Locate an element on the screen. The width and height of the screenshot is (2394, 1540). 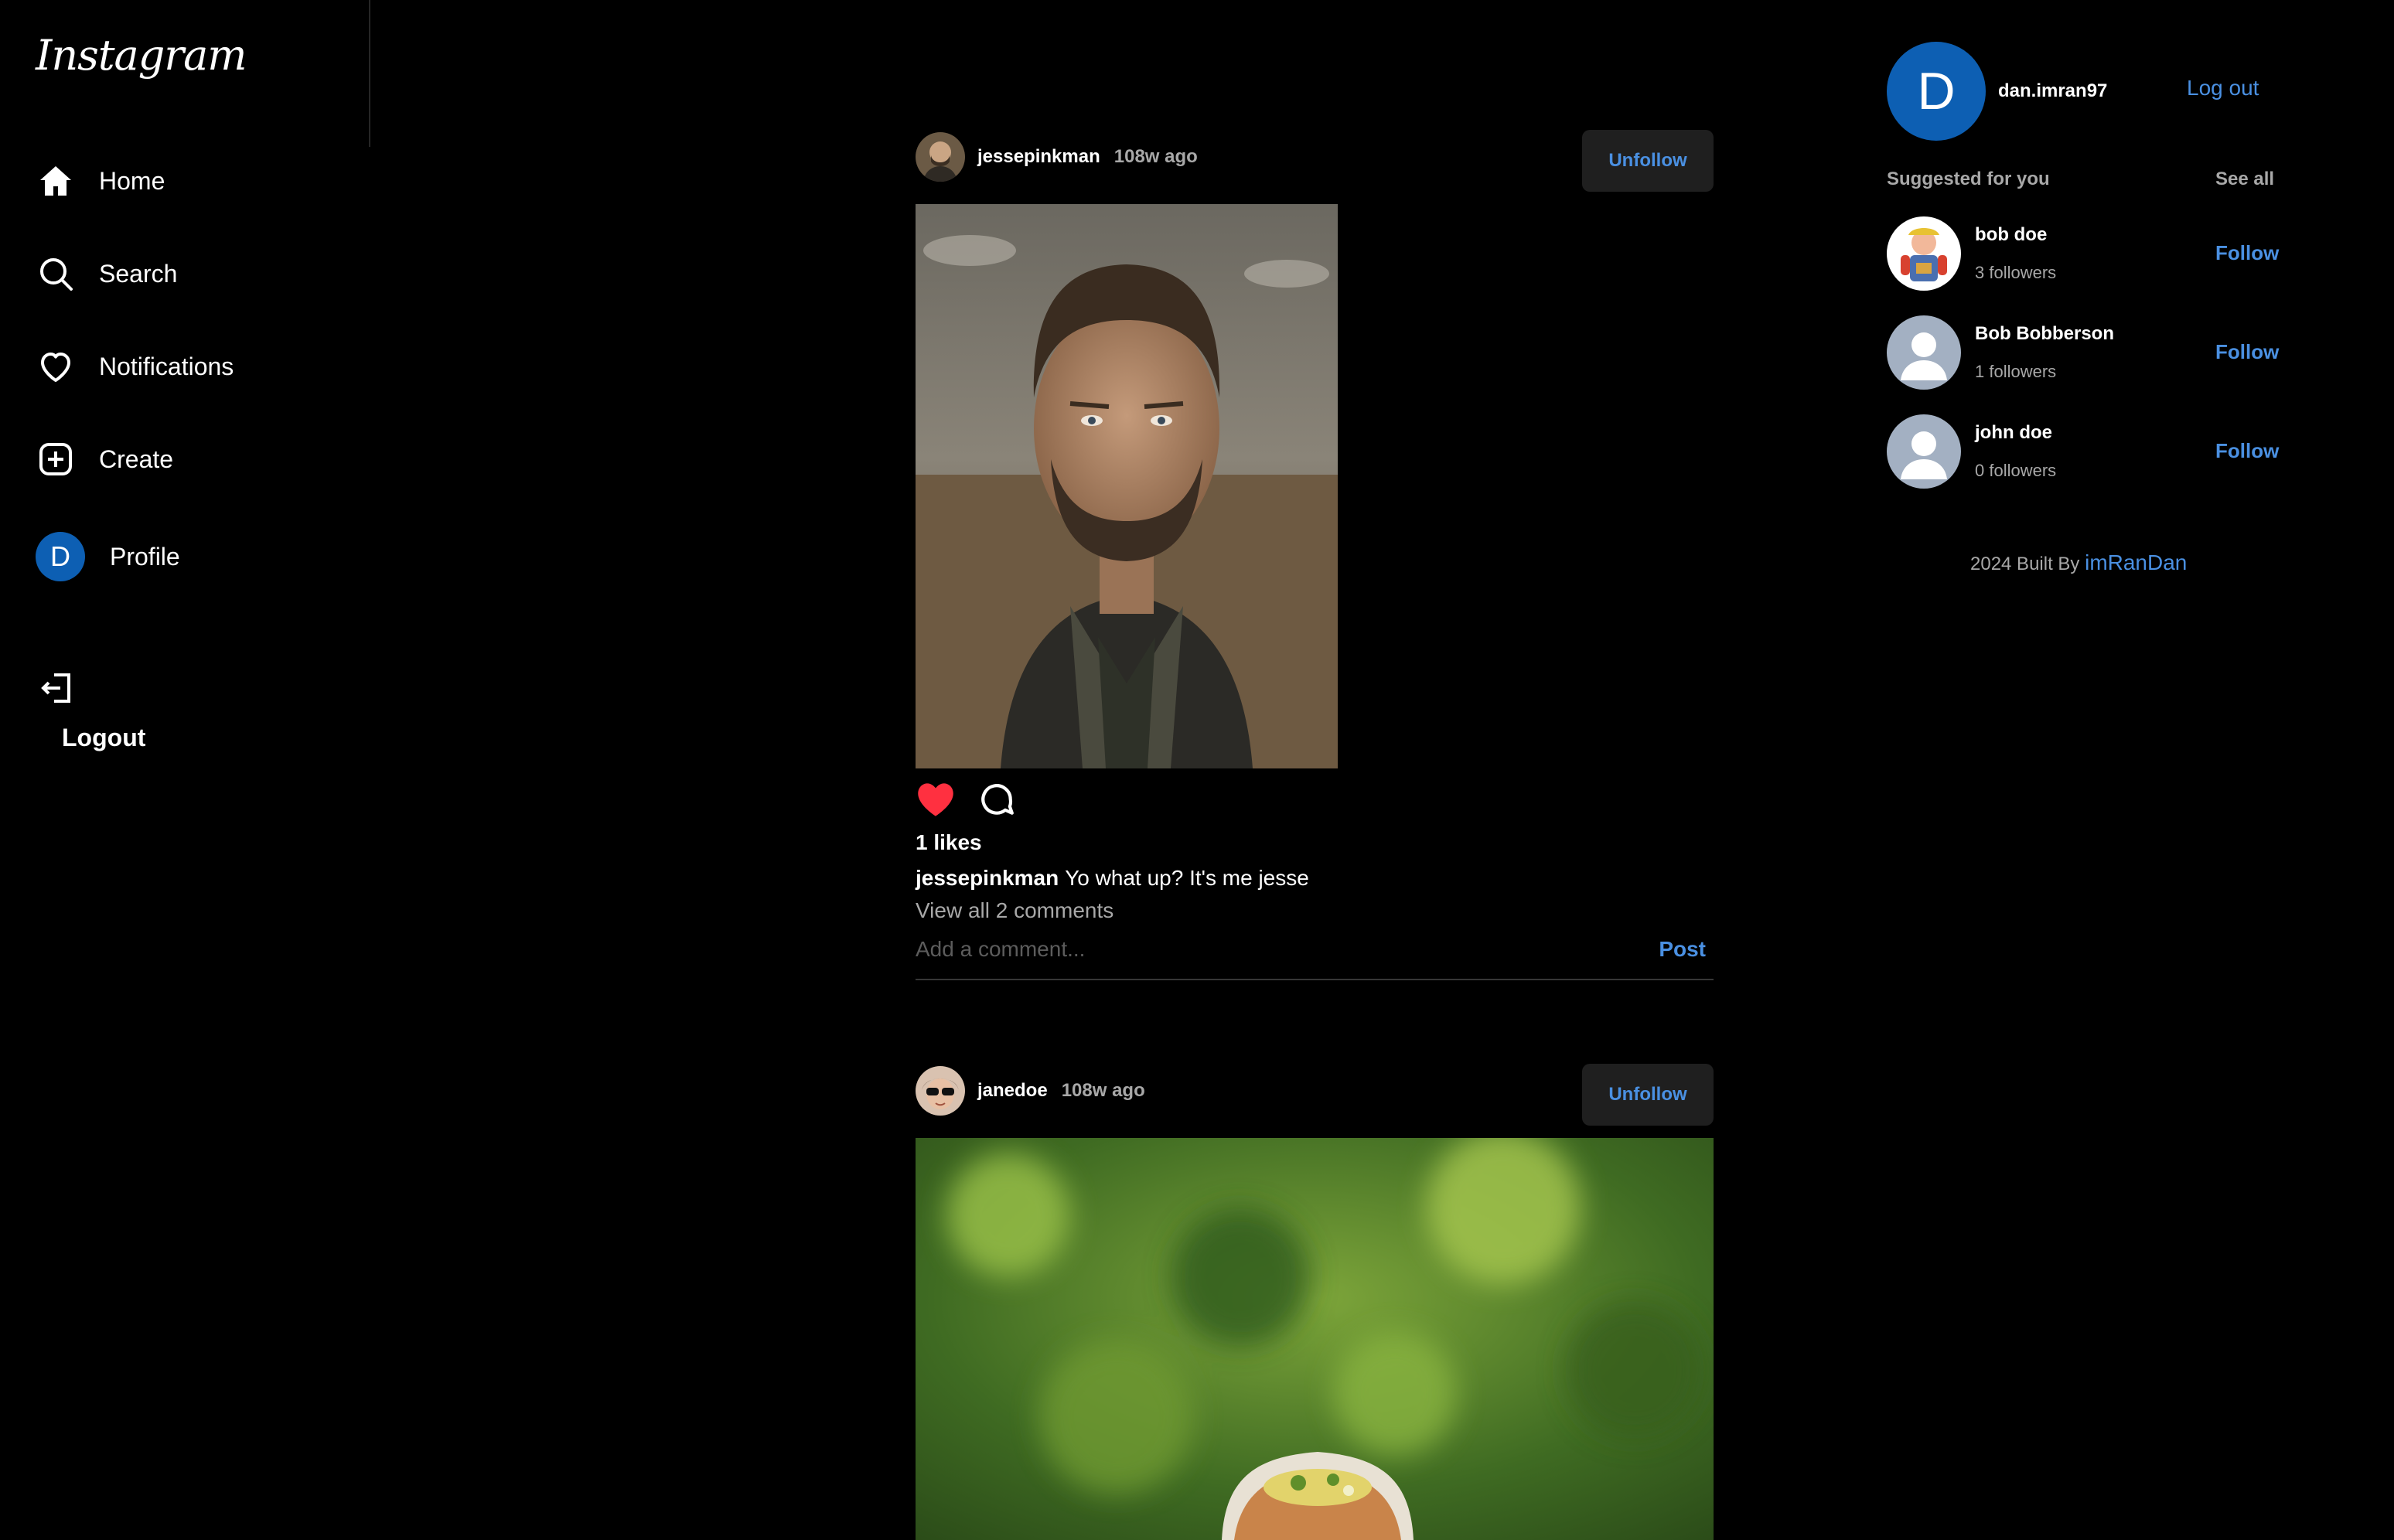
nav-profile-label: Profile is located at coordinates (145, 556).